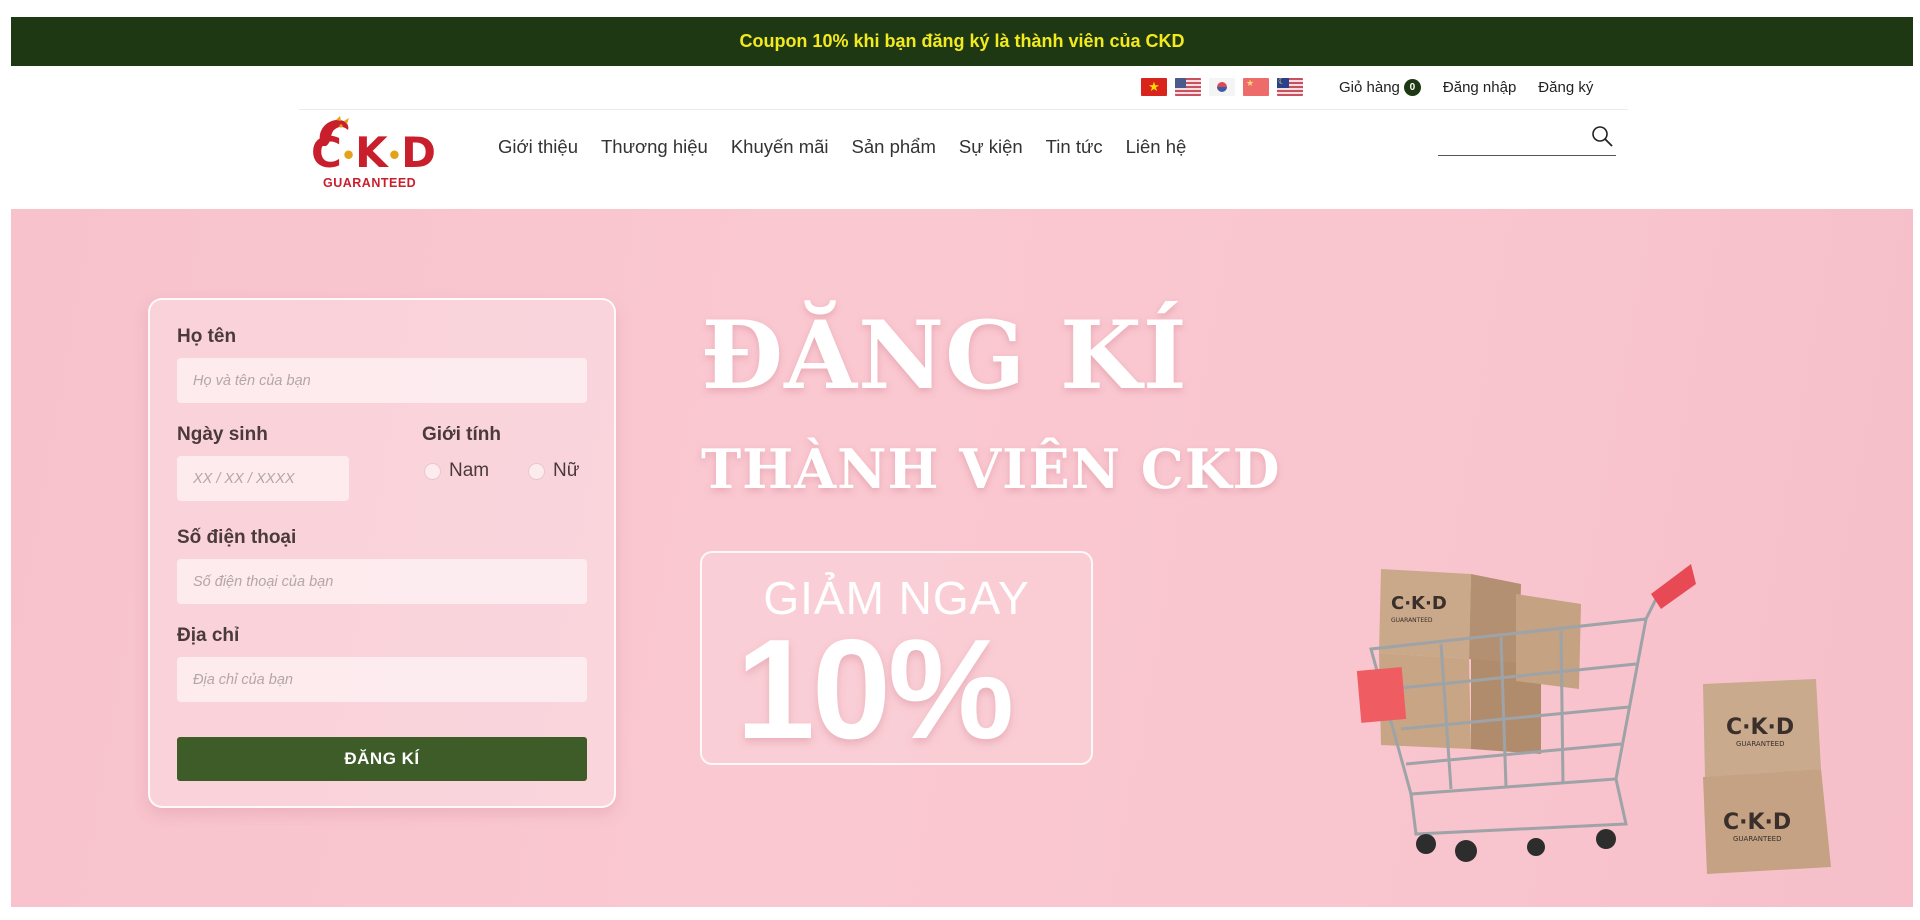 This screenshot has width=1920, height=920. I want to click on discount-promo-box: GIẢM NGAY 10%, so click(896, 658).